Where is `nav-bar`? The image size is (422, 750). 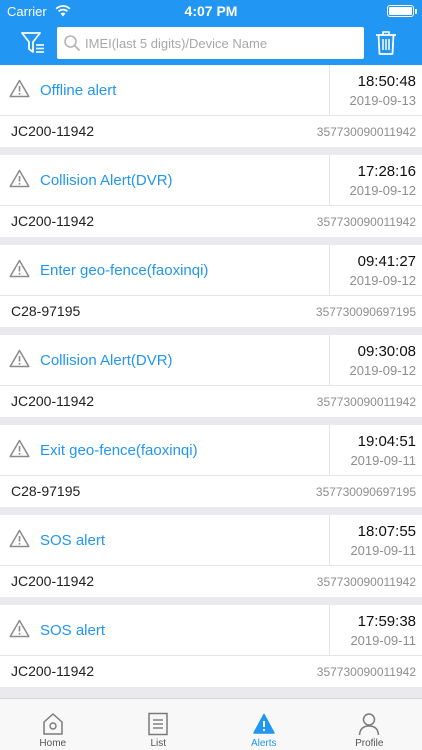 nav-bar is located at coordinates (211, 43).